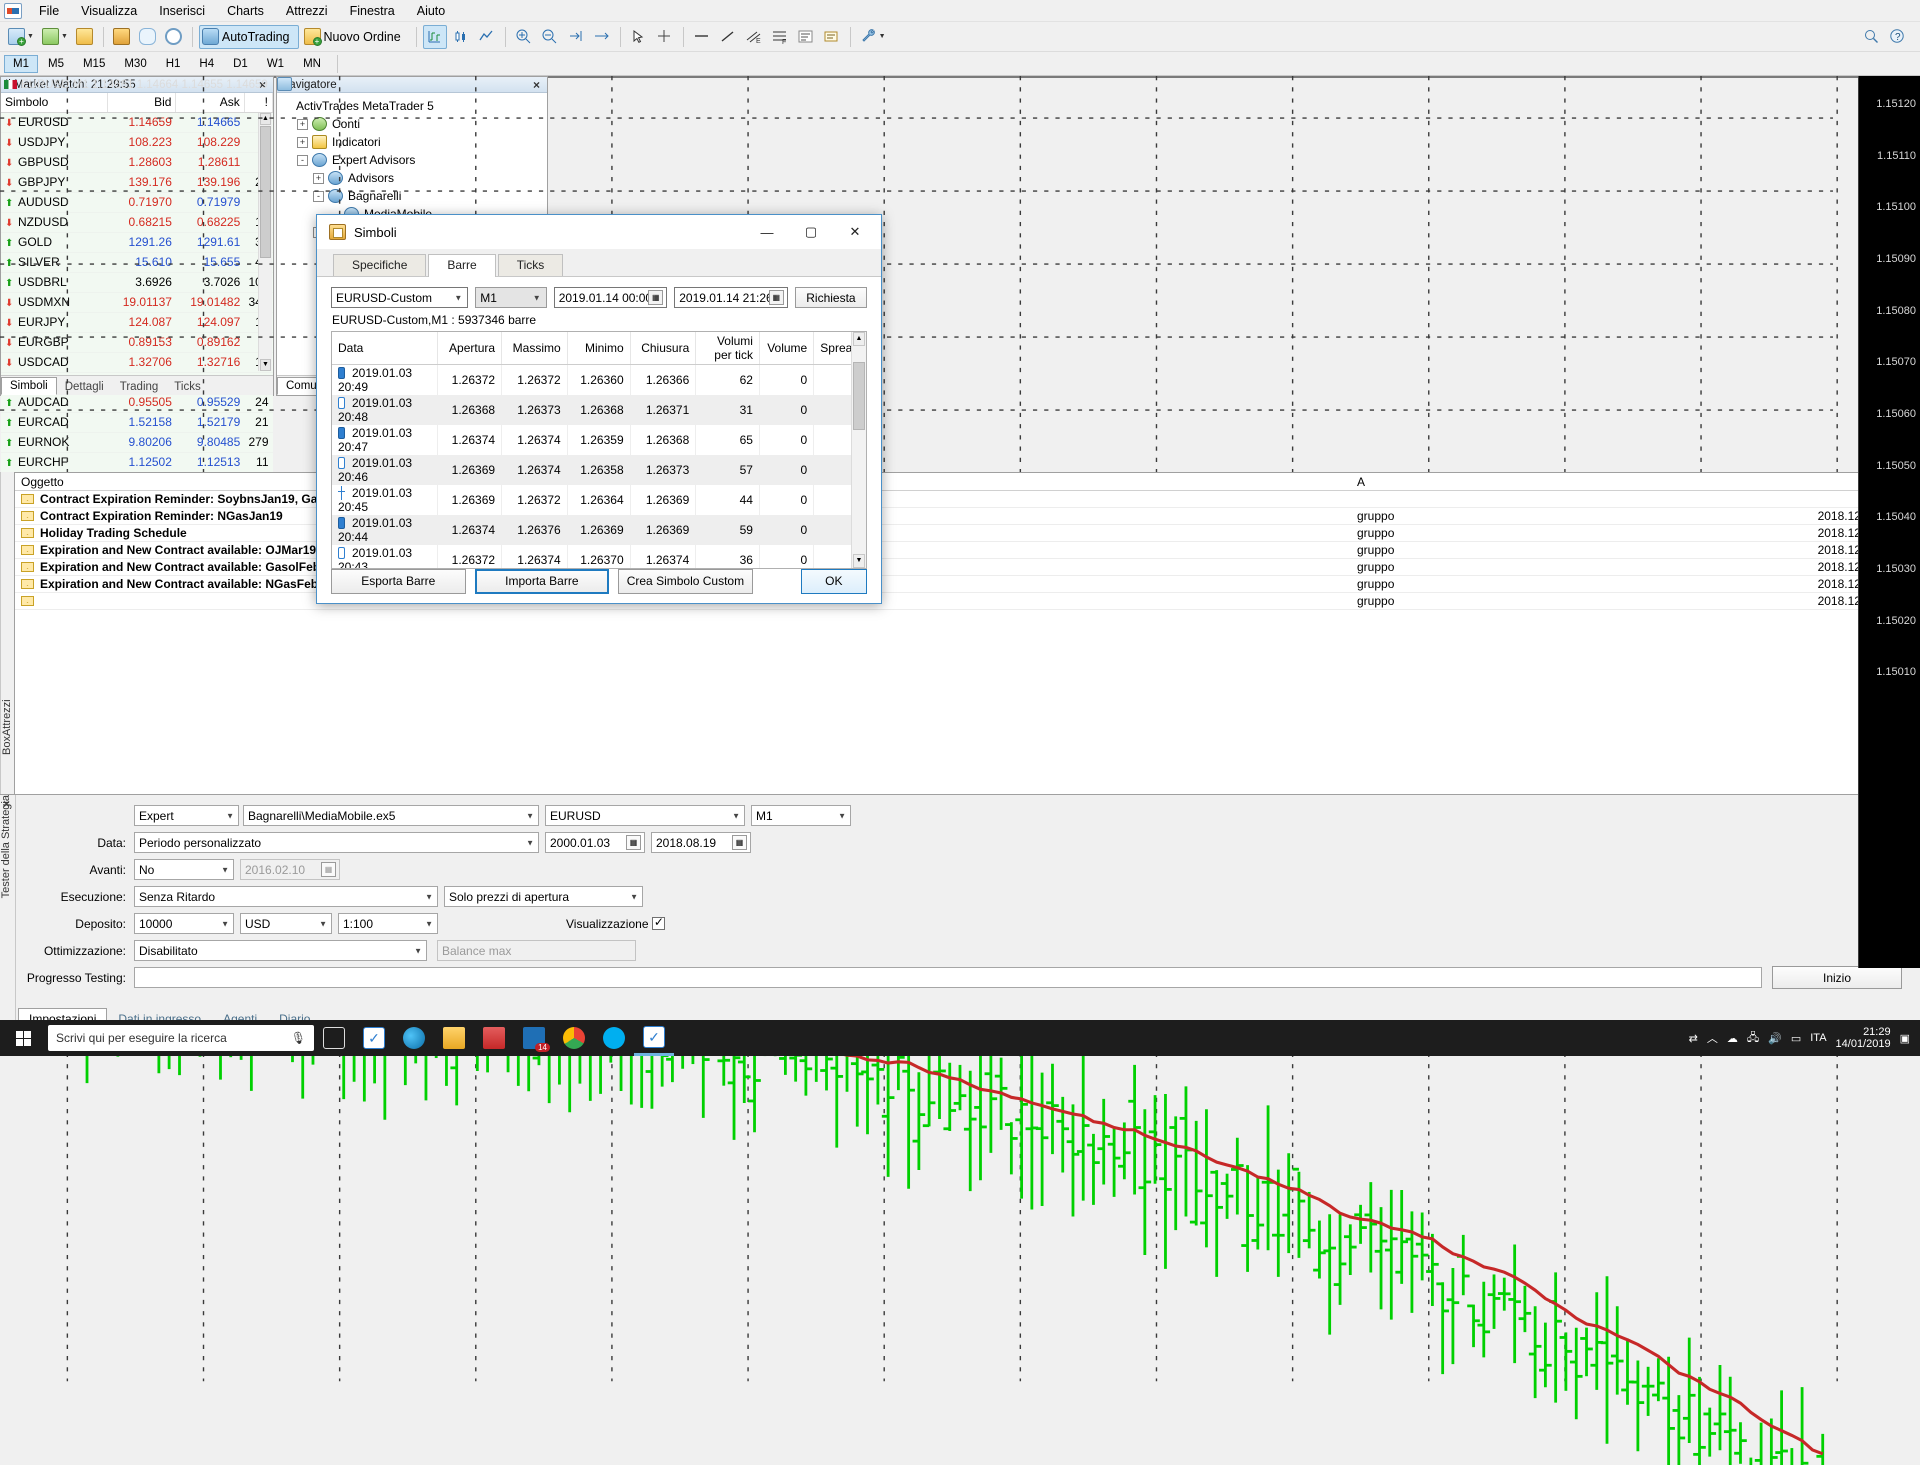 This screenshot has height=1465, width=1920. Describe the element at coordinates (859, 339) in the screenshot. I see `scroll-up-icon: ▲` at that location.